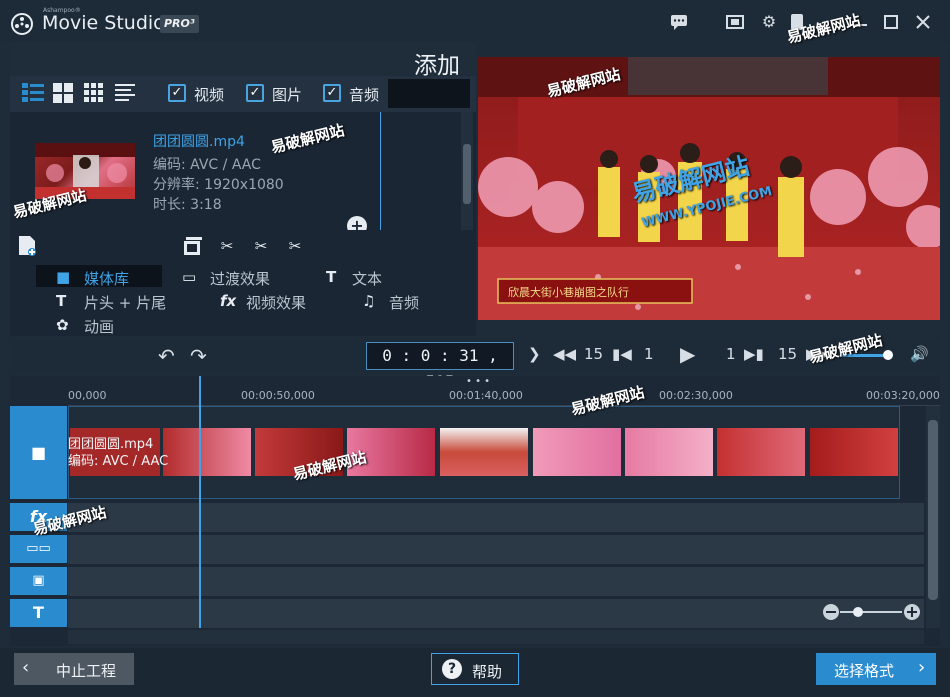  I want to click on step-fwd-icon: ▶▮, so click(754, 354).